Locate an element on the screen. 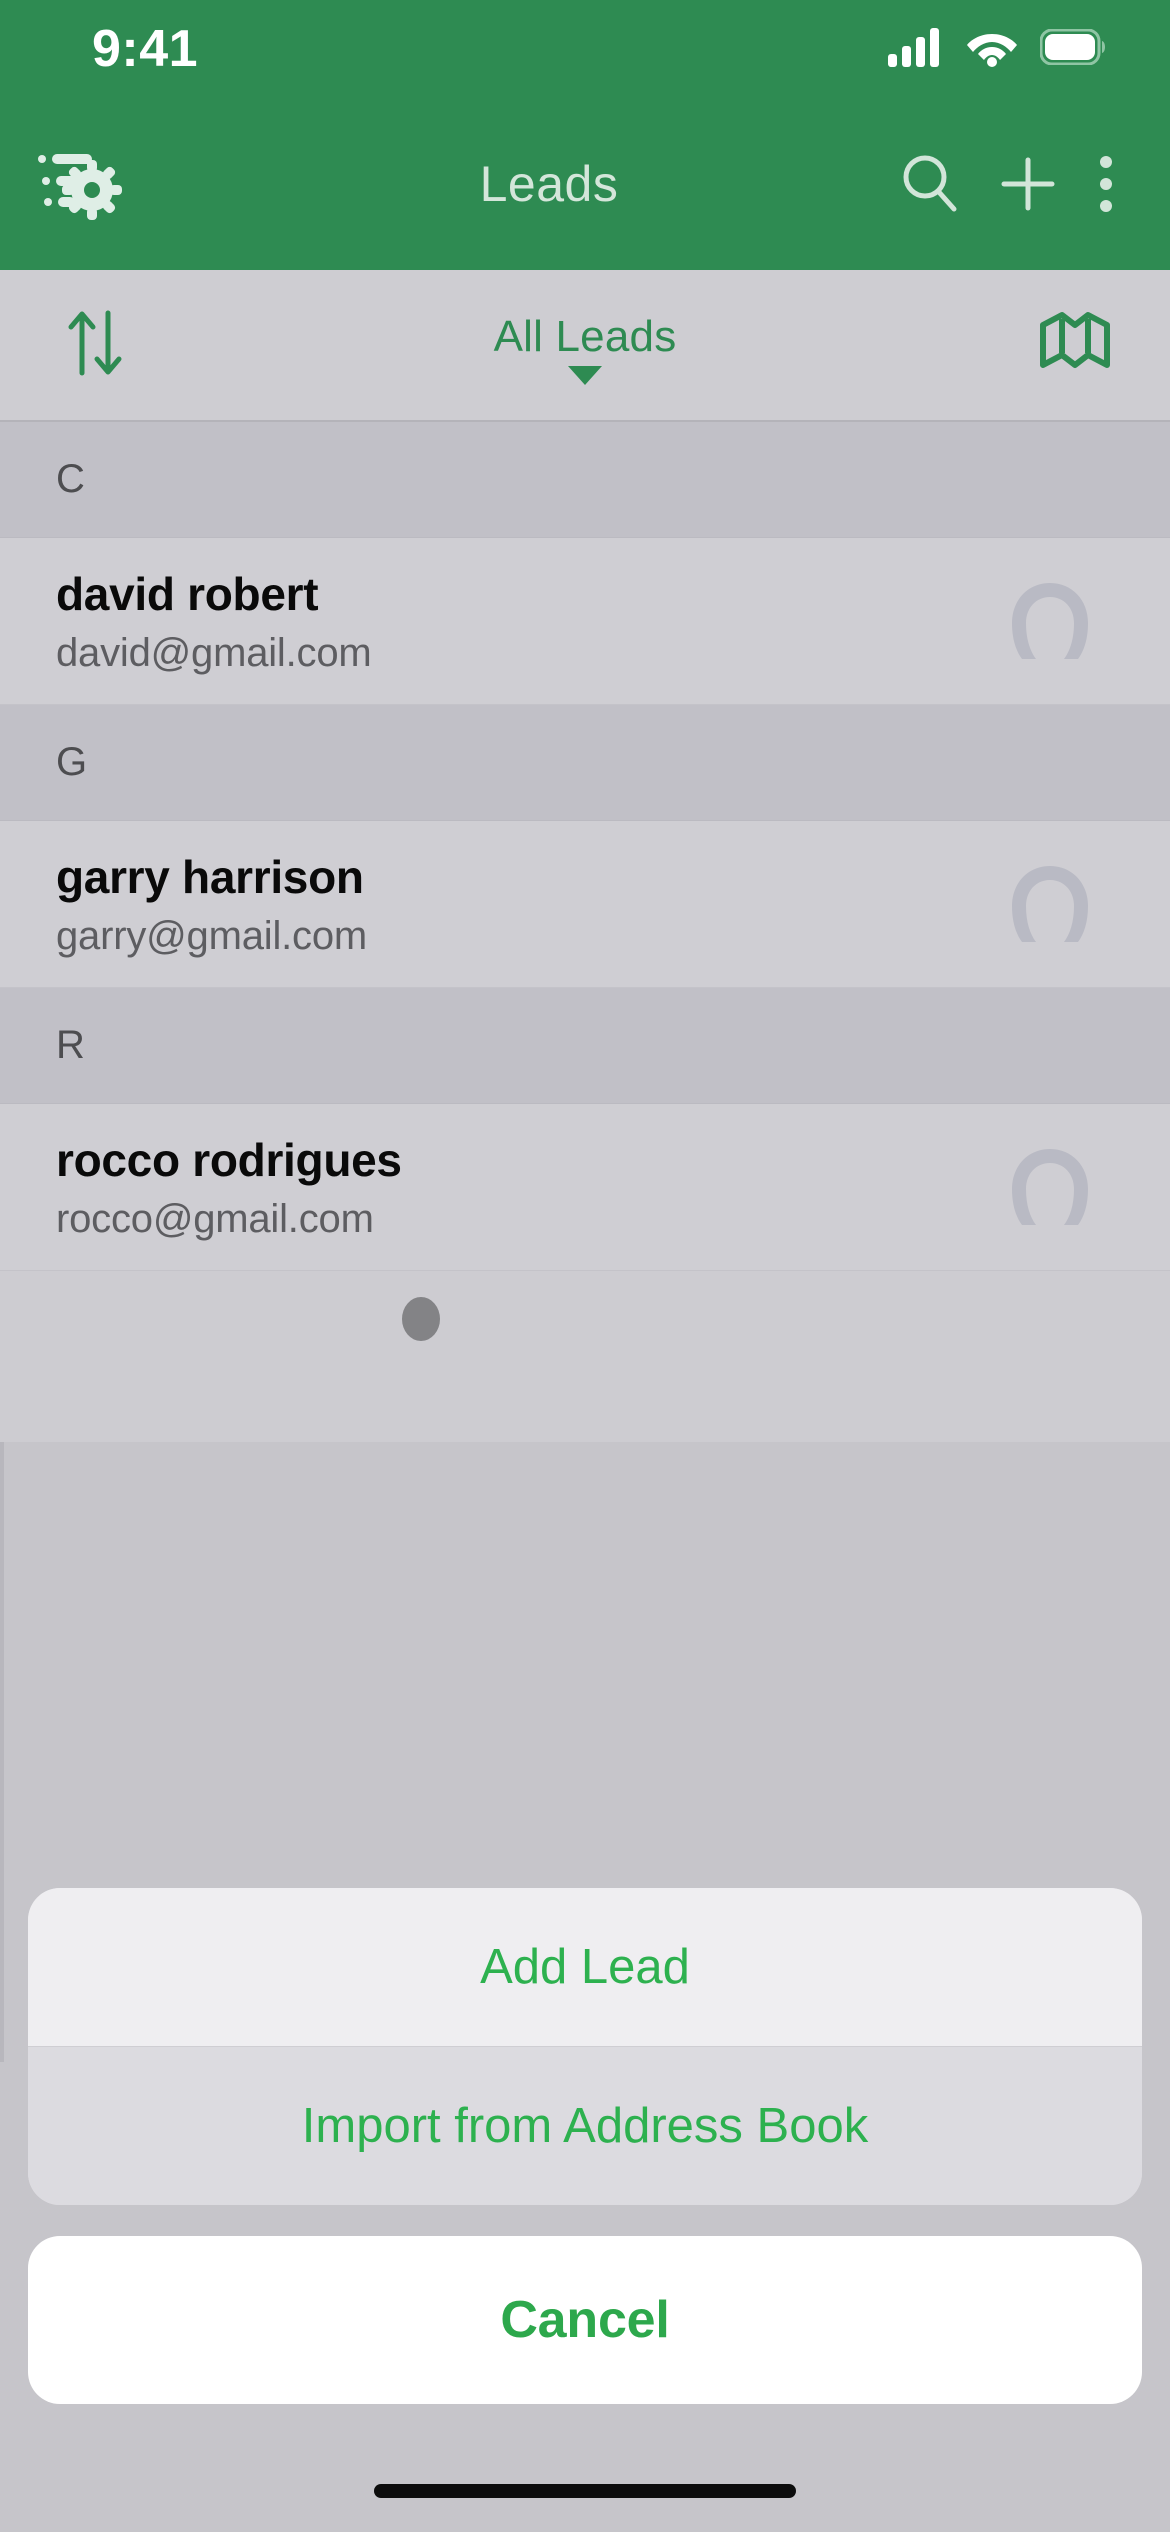 The image size is (1170, 2532). filter-bar: All Leads is located at coordinates (585, 346).